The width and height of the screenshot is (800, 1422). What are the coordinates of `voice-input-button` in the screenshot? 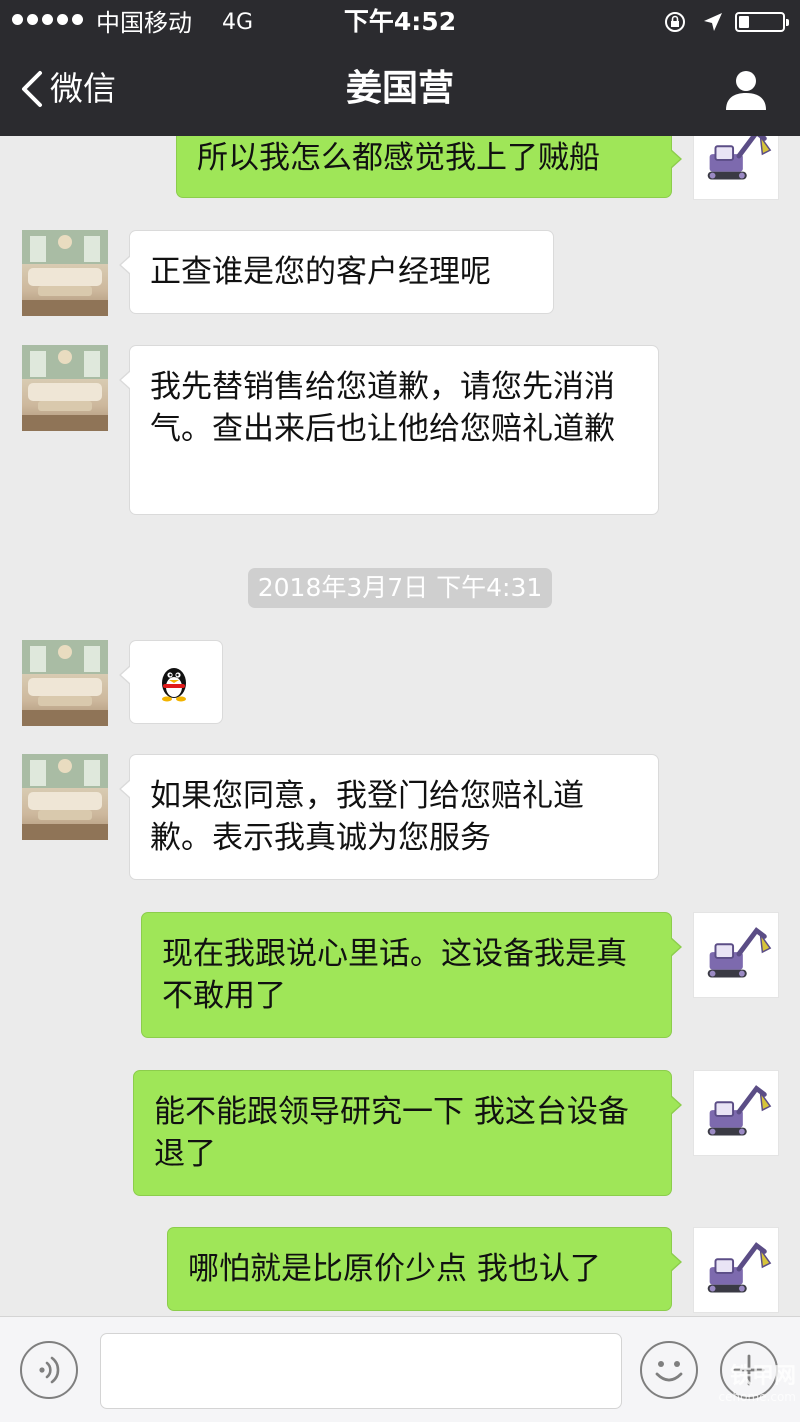 It's located at (49, 1370).